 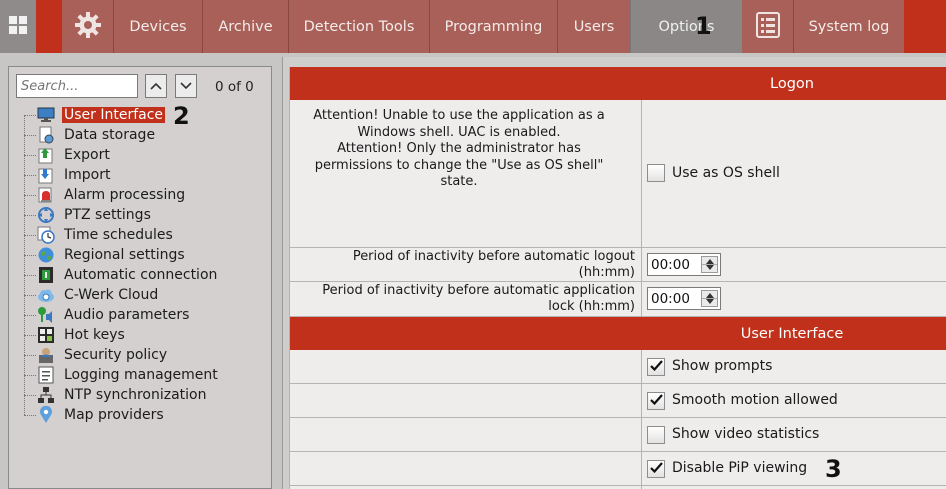 I want to click on row-value-cell: Smooth motion allowed, so click(x=794, y=400).